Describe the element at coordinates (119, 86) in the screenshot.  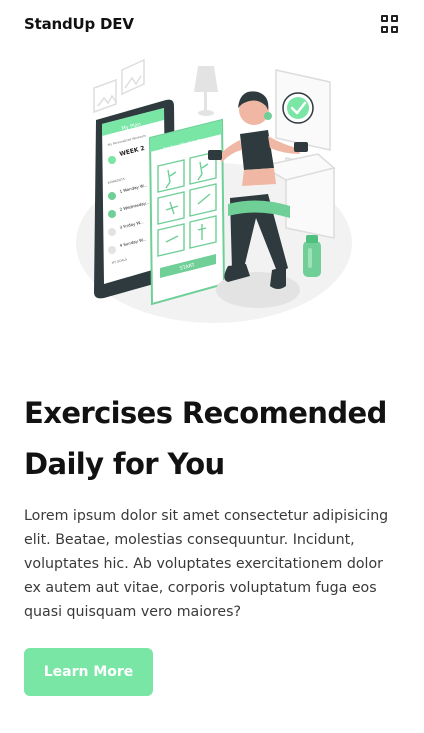
I see `wall-frames` at that location.